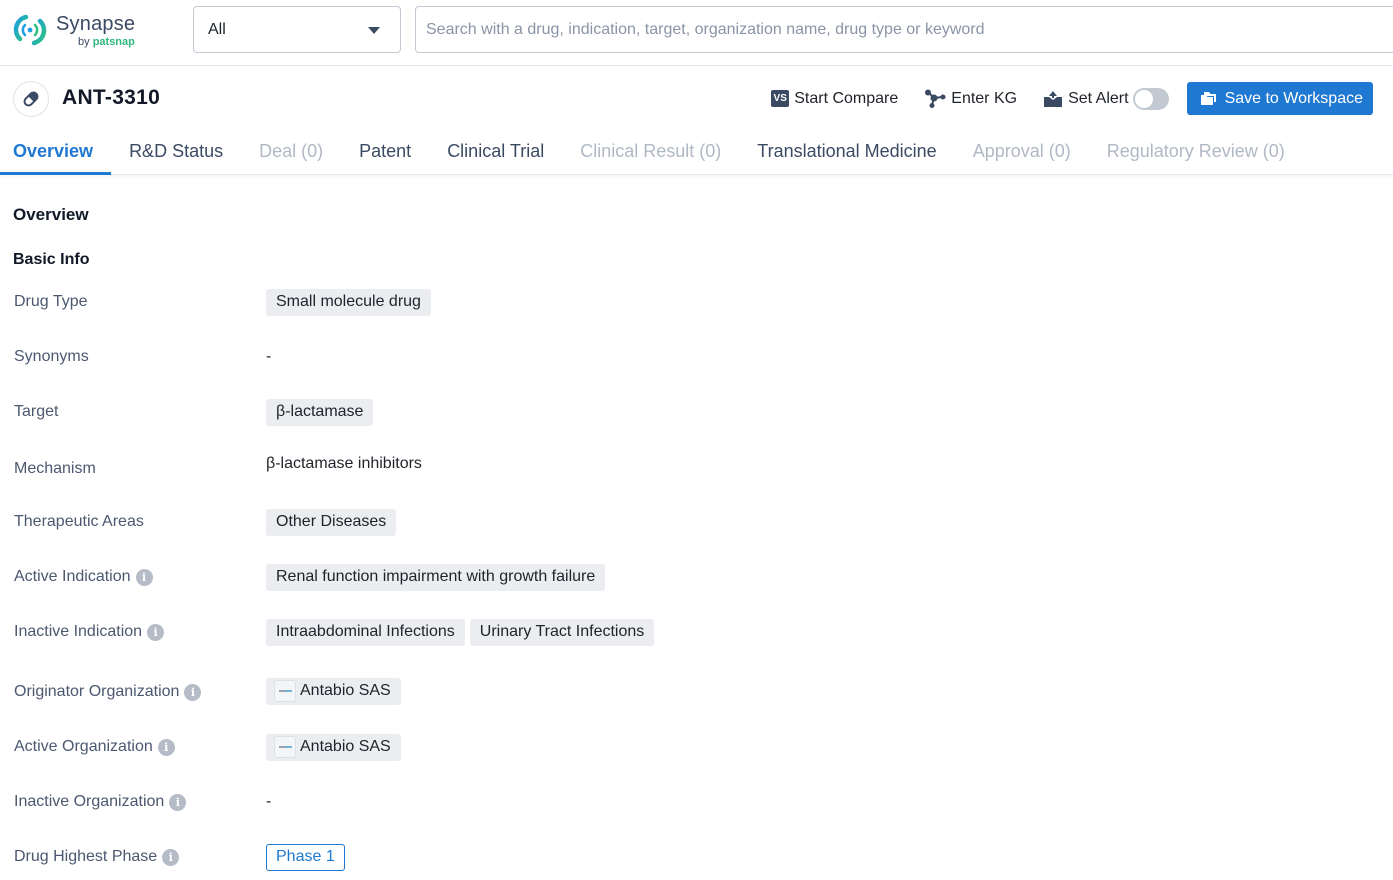 Image resolution: width=1393 pixels, height=880 pixels. I want to click on search-scope-value: All, so click(217, 29).